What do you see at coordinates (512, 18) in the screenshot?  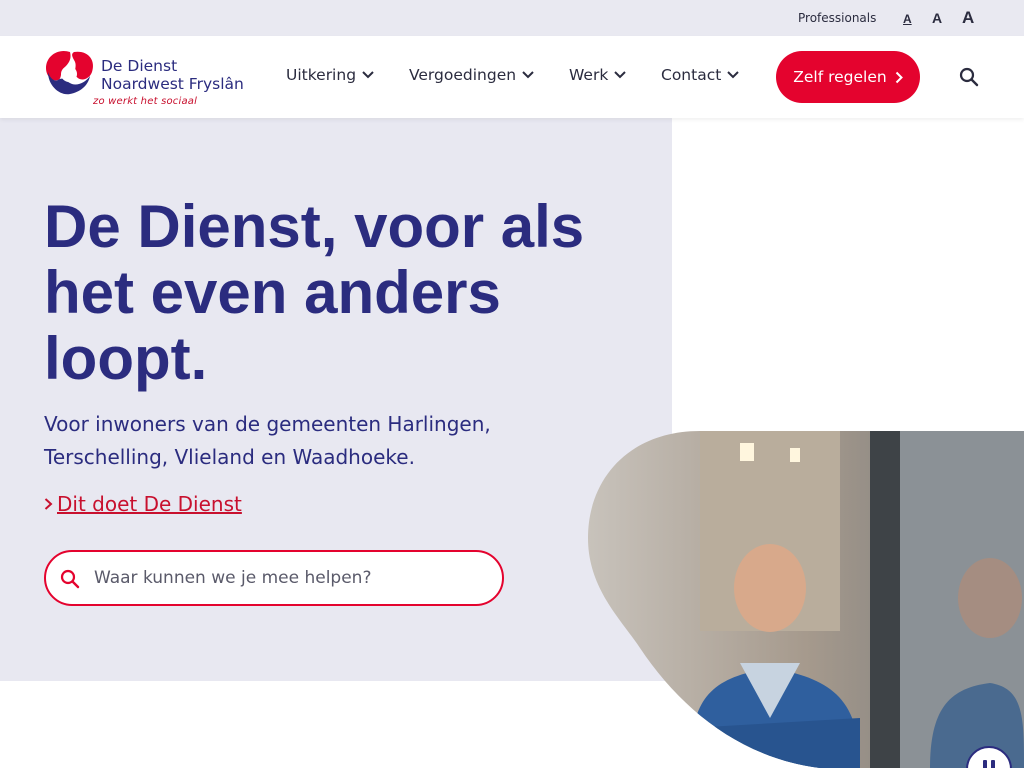 I see `utility-bar: Professionals A A A` at bounding box center [512, 18].